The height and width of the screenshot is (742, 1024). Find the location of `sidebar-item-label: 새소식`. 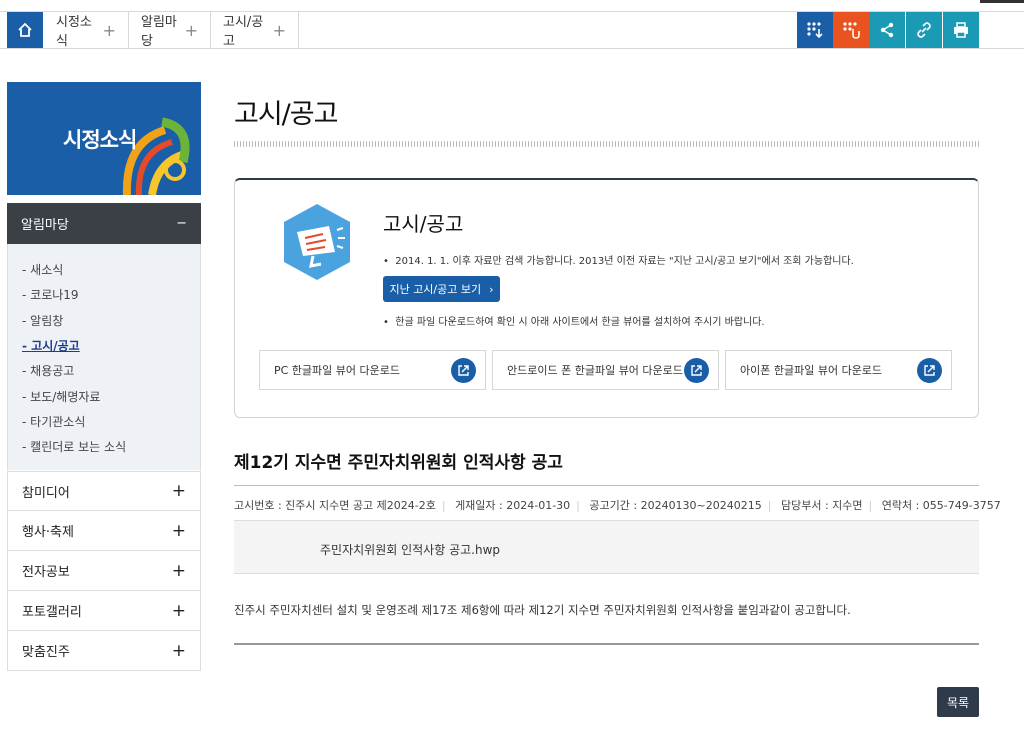

sidebar-item-label: 새소식 is located at coordinates (47, 270).